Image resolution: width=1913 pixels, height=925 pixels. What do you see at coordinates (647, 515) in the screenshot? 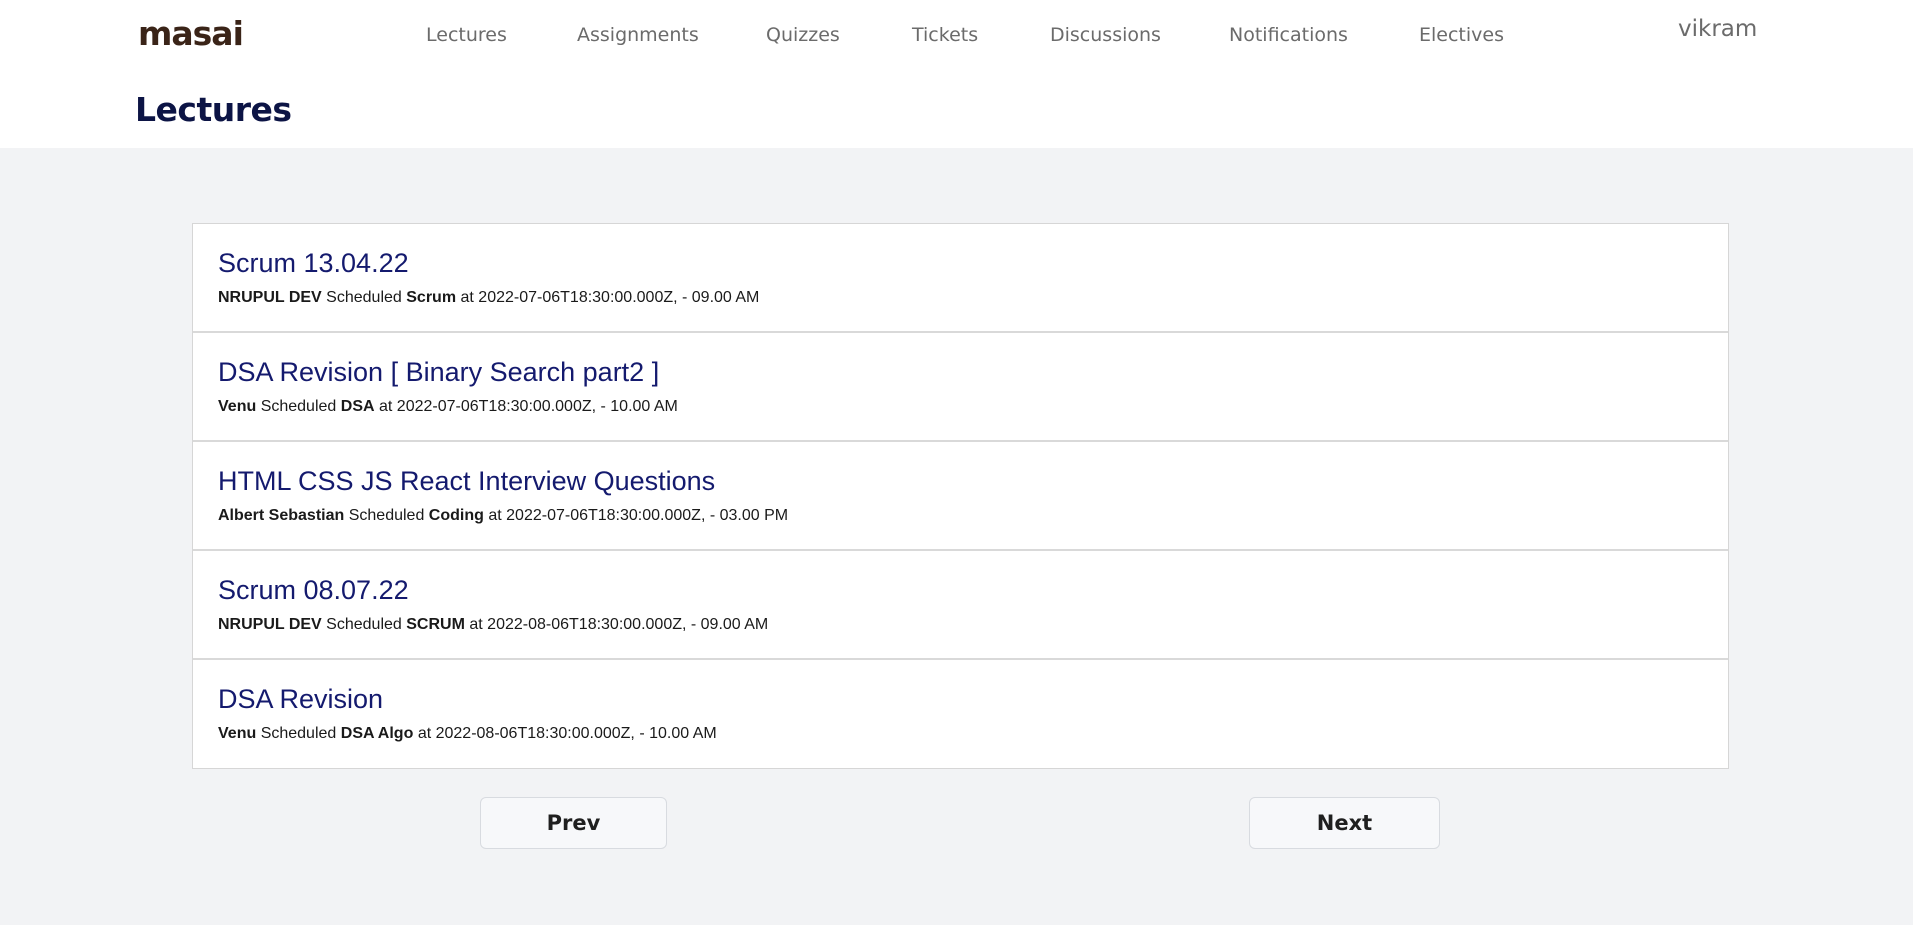
I see `lecture-timestamp: 2022-07-06T18:30:00.000Z, - 03.00 PM` at bounding box center [647, 515].